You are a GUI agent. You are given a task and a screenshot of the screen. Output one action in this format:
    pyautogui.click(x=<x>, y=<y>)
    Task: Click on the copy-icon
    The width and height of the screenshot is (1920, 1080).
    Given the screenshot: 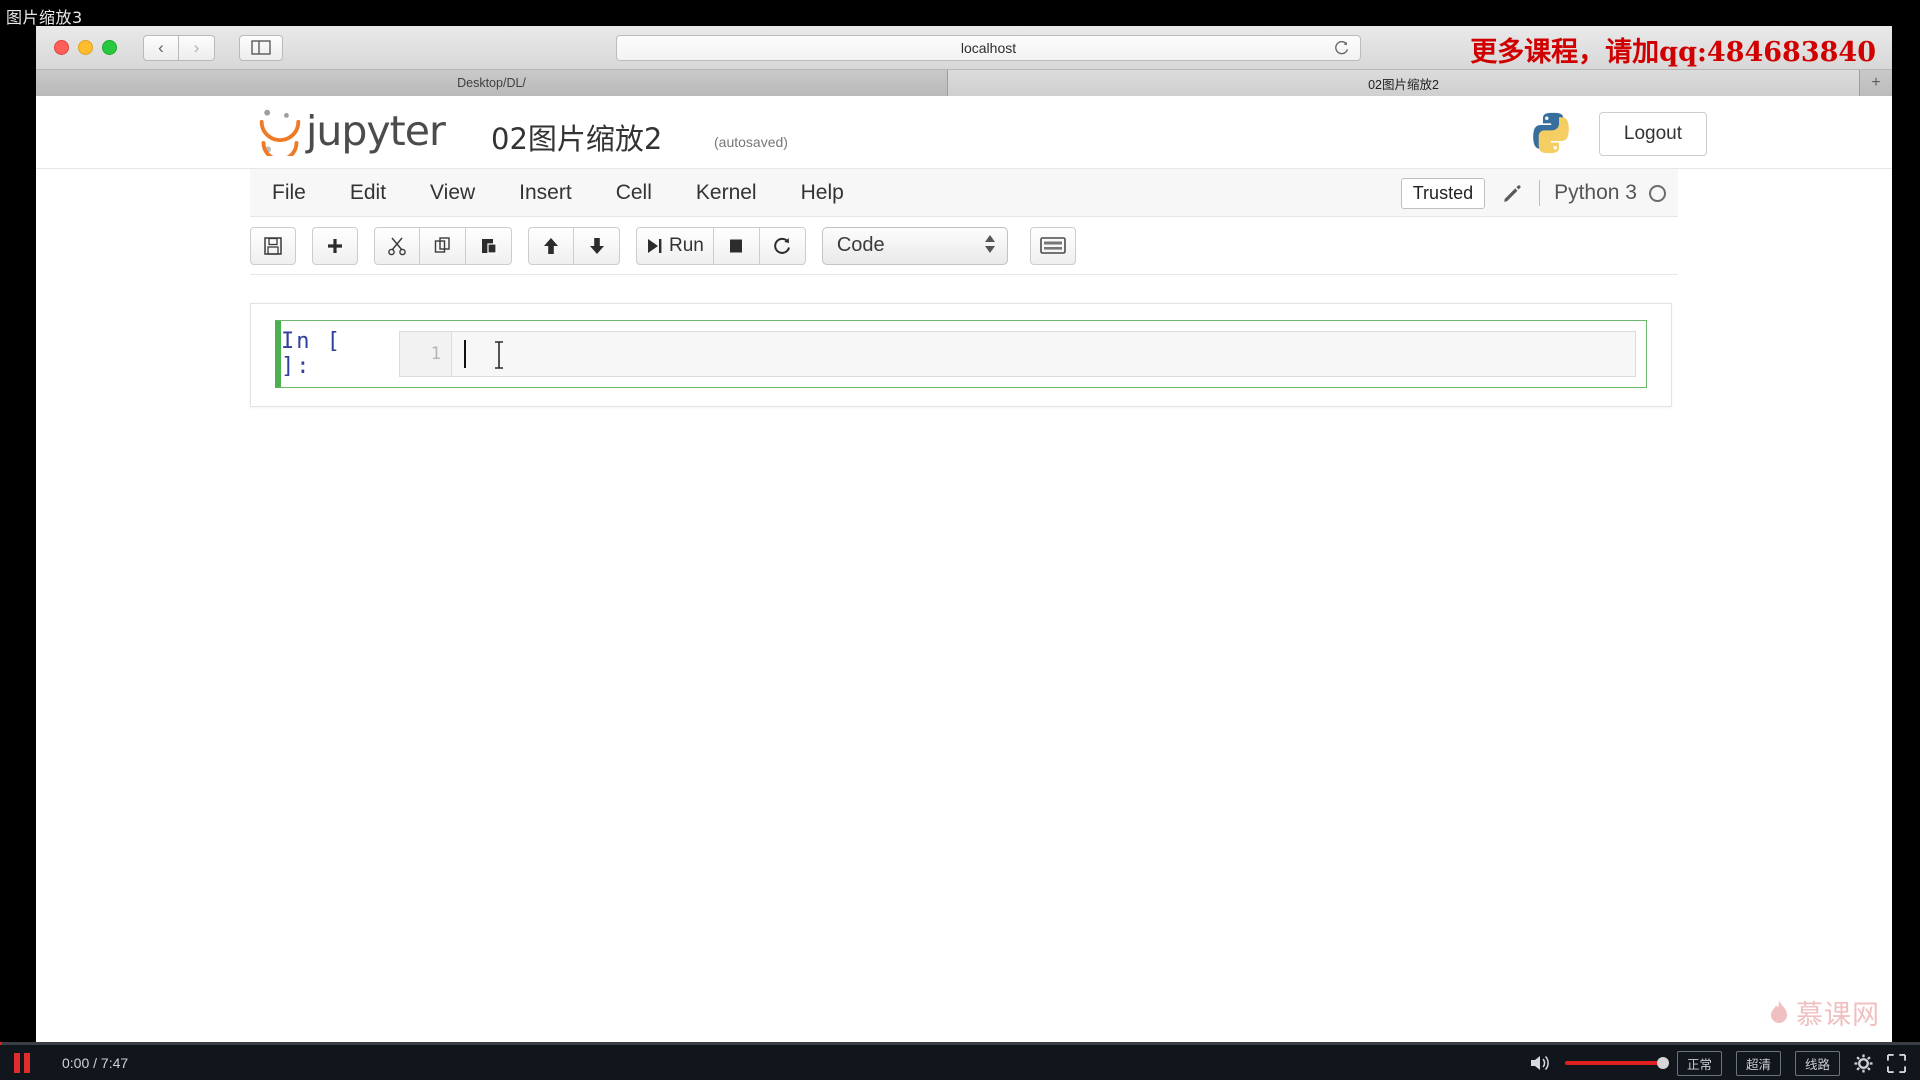 What is the action you would take?
    pyautogui.click(x=442, y=244)
    